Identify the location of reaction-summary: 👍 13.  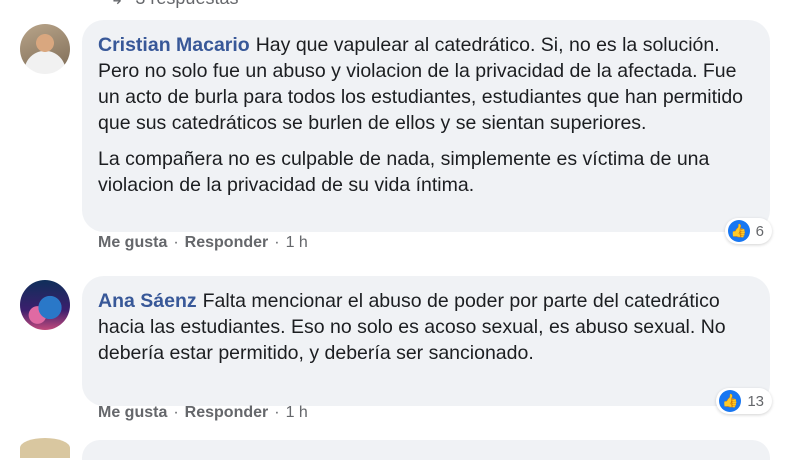
(744, 401).